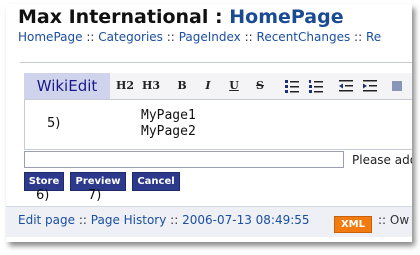 This screenshot has height=255, width=420. I want to click on editor-toolbar: WikiEdit H2 H3 B I U S, so click(218, 86).